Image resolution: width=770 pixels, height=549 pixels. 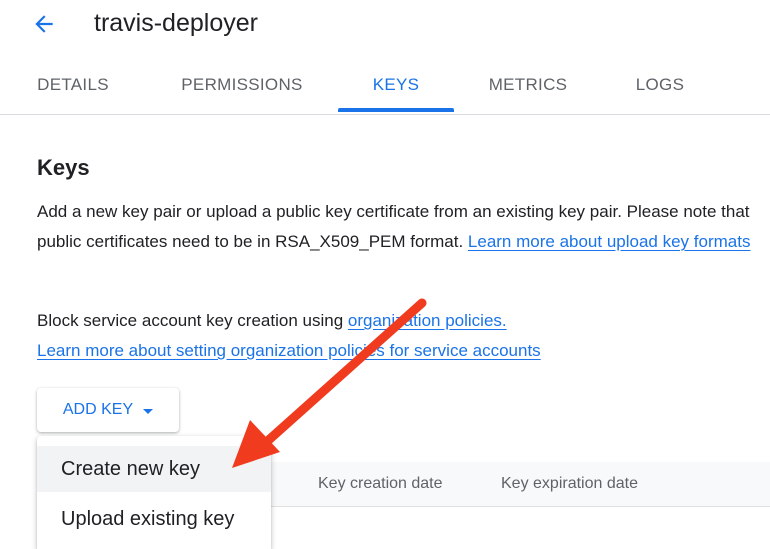 I want to click on caret-down-icon, so click(x=148, y=411).